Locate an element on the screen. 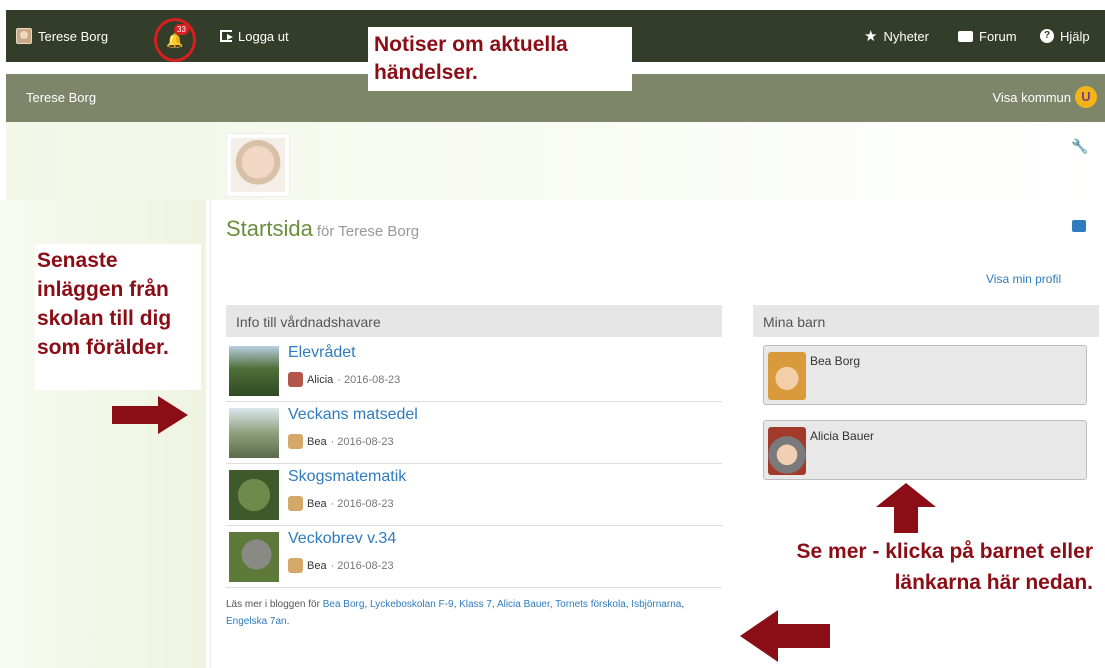 This screenshot has width=1105, height=668. user-avatar-icon is located at coordinates (24, 36).